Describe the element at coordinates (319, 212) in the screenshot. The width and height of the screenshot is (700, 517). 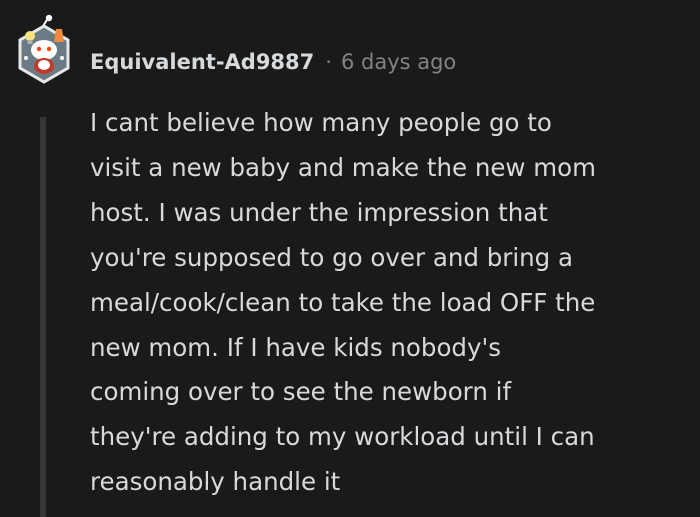
I see `comment-body-line: host. I was under the impression that` at that location.